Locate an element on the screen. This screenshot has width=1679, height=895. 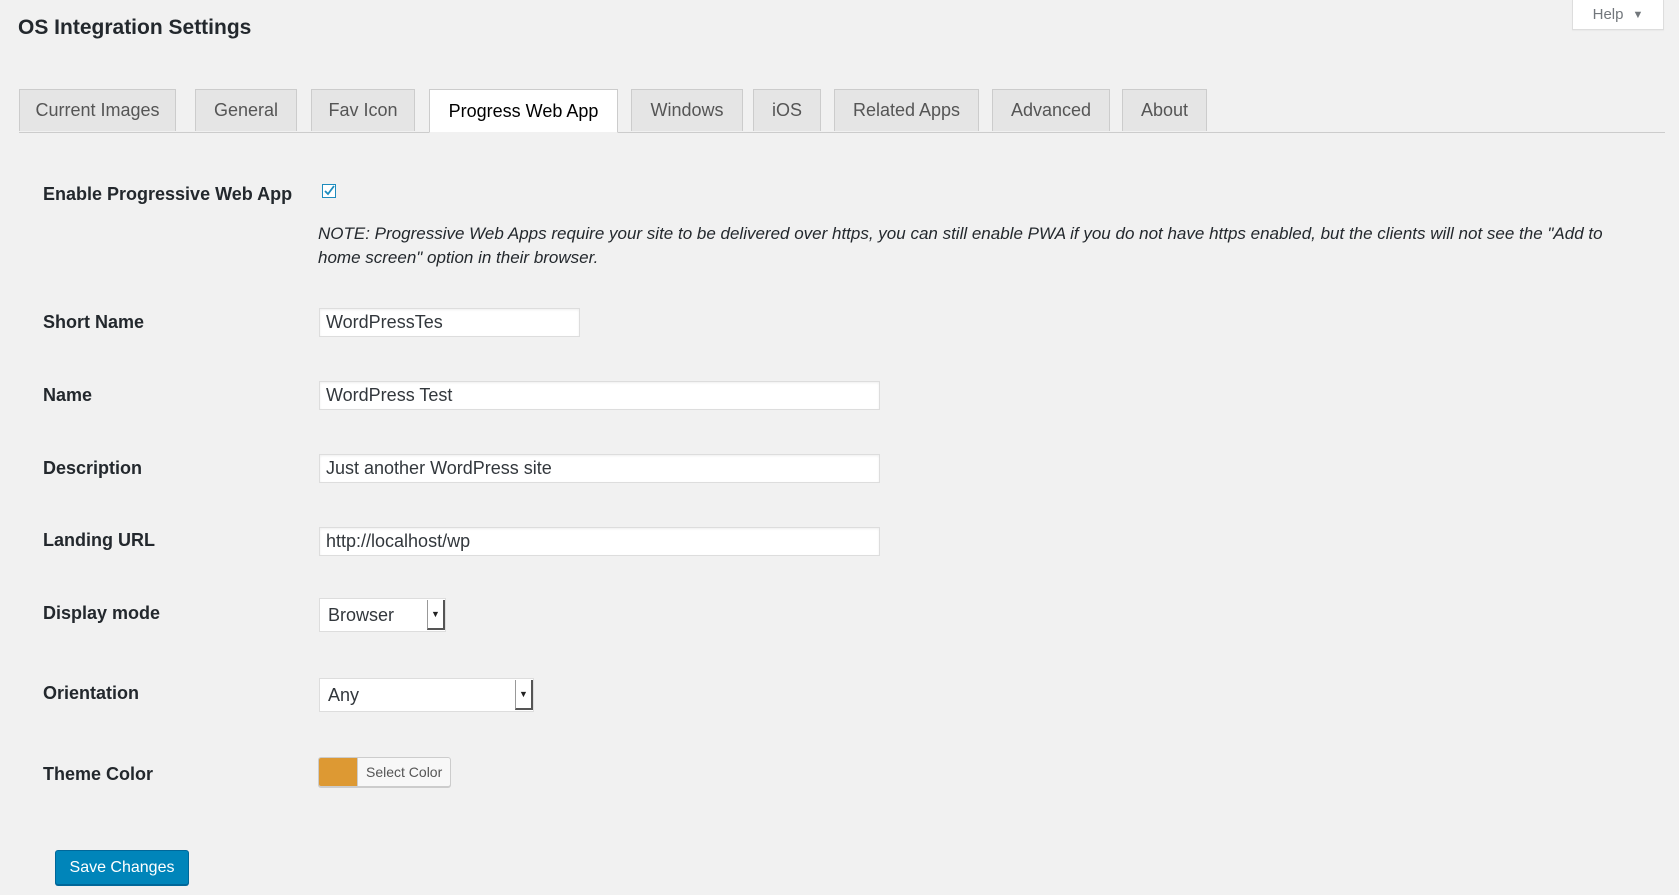
name-input is located at coordinates (599, 395).